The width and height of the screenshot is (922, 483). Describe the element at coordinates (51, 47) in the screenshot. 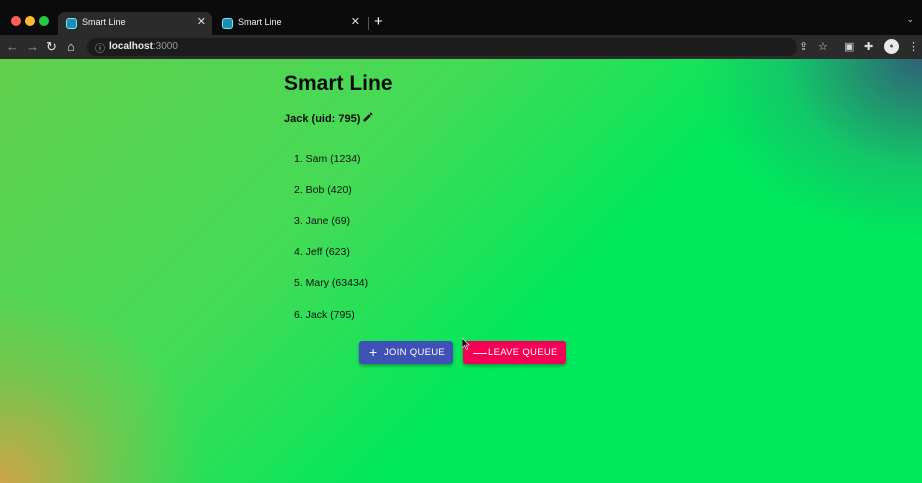

I see `reload-icon: ↻` at that location.